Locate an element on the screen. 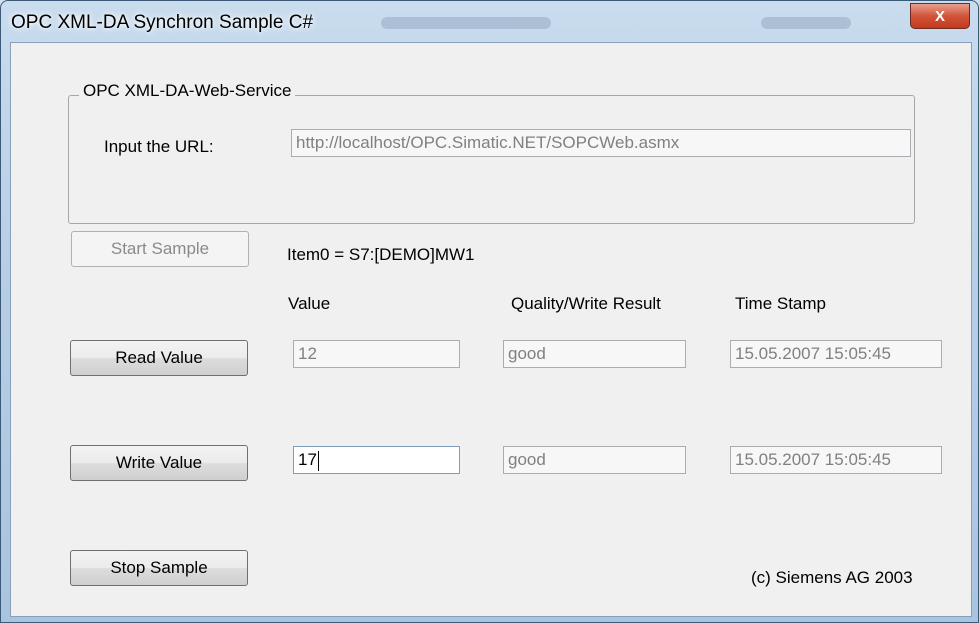  column-header-timestamp: Time Stamp is located at coordinates (781, 303).